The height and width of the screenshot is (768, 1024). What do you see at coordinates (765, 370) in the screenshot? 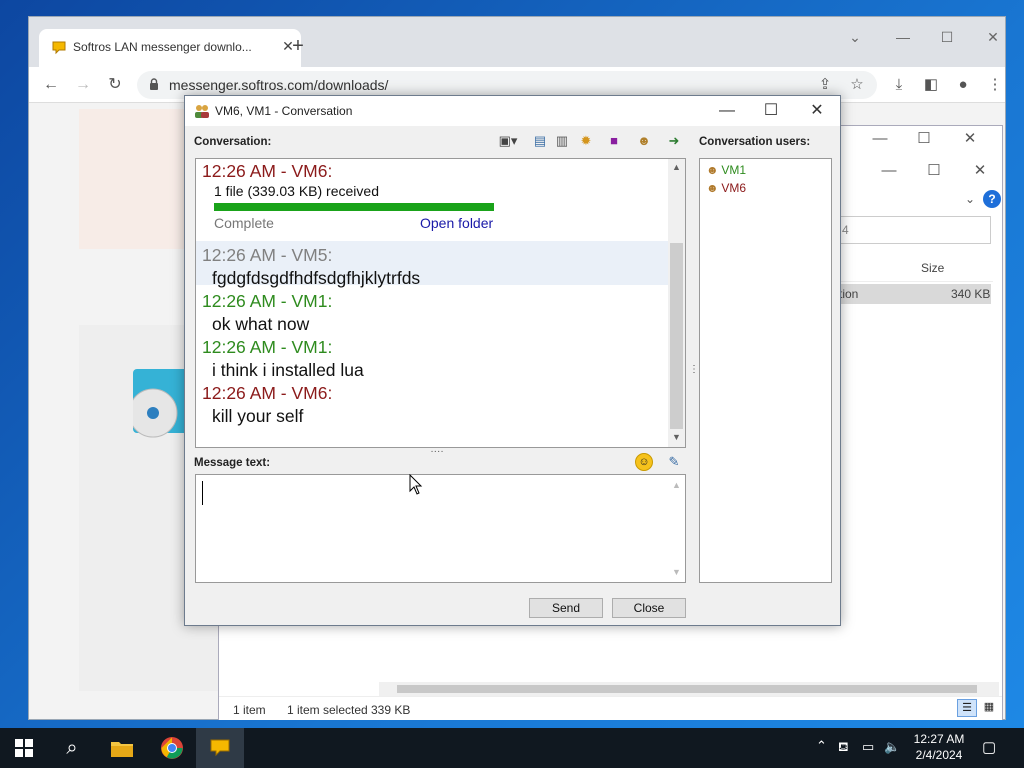
I see `conversation-users-list: ☻ VM1 ☻ VM6` at bounding box center [765, 370].